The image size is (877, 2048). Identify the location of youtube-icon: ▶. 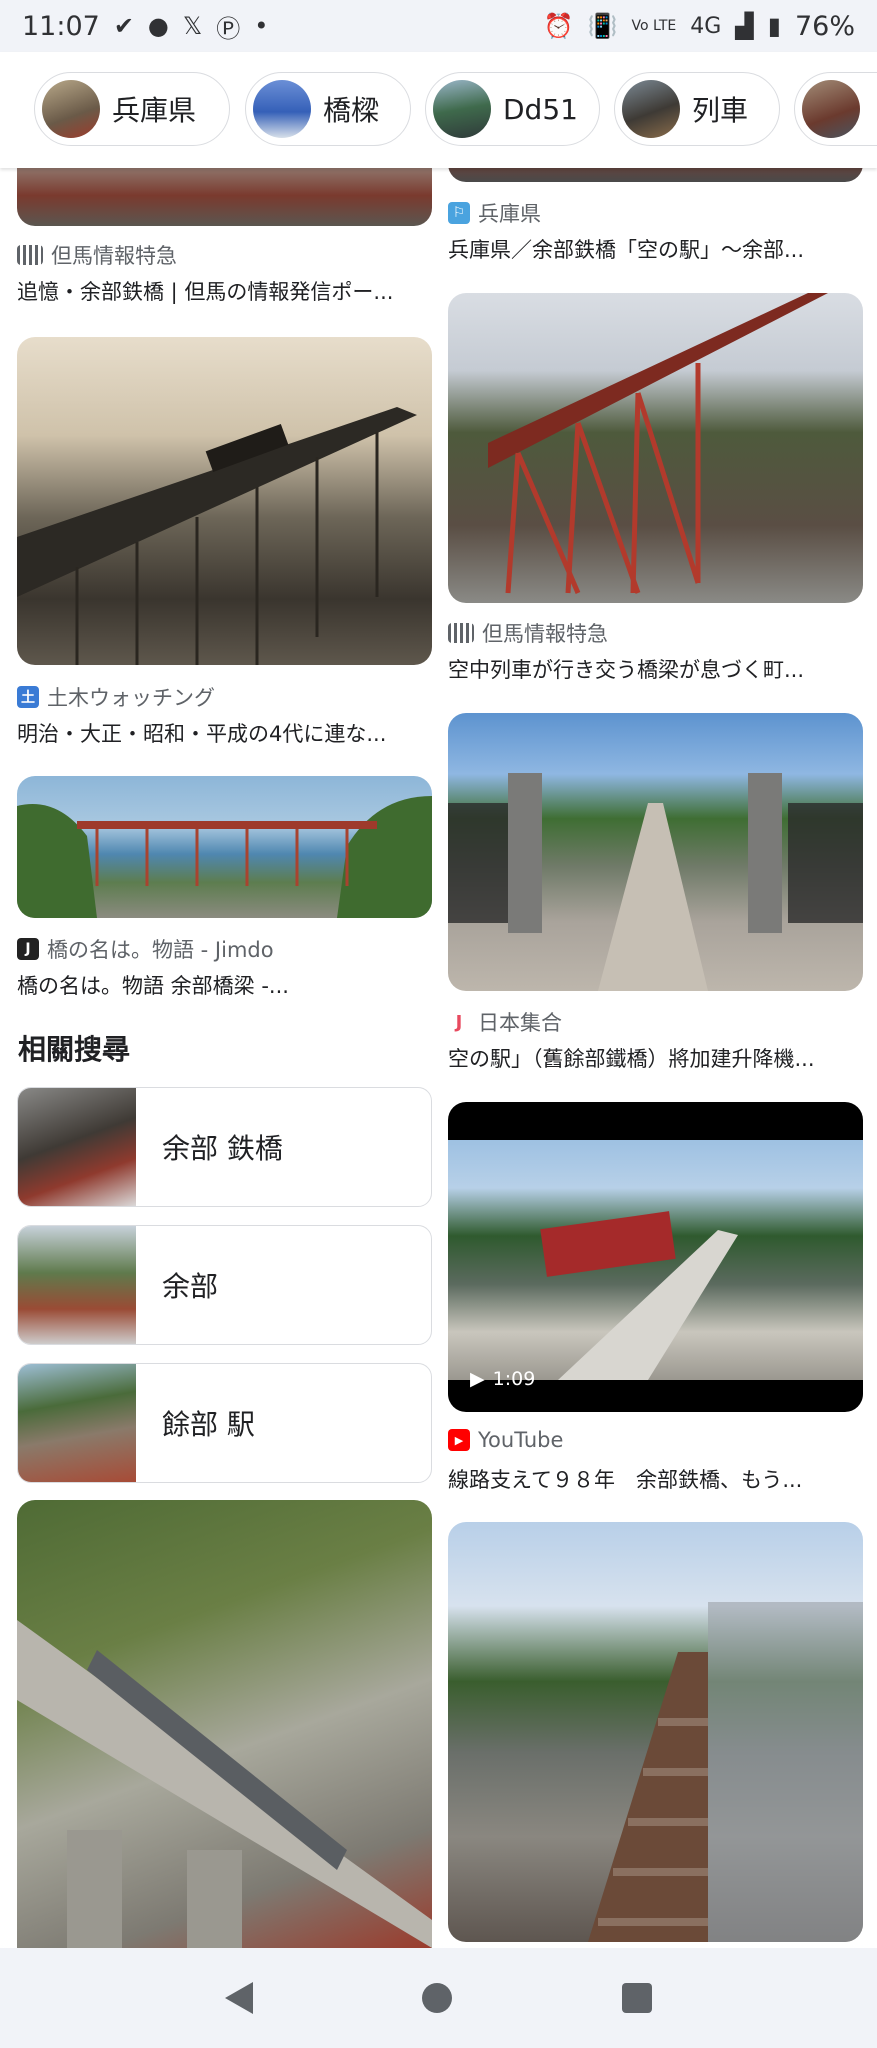
(459, 1440).